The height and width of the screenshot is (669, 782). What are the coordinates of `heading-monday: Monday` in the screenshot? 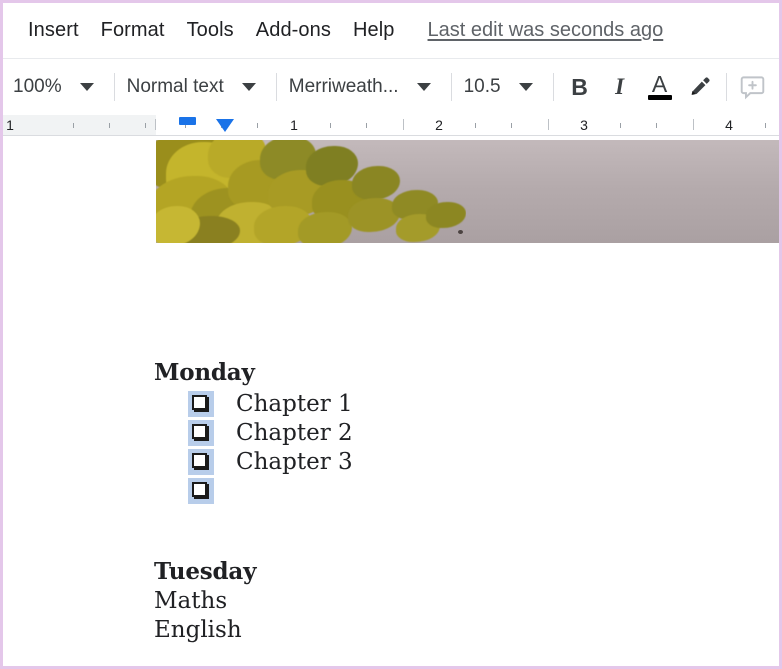 It's located at (204, 372).